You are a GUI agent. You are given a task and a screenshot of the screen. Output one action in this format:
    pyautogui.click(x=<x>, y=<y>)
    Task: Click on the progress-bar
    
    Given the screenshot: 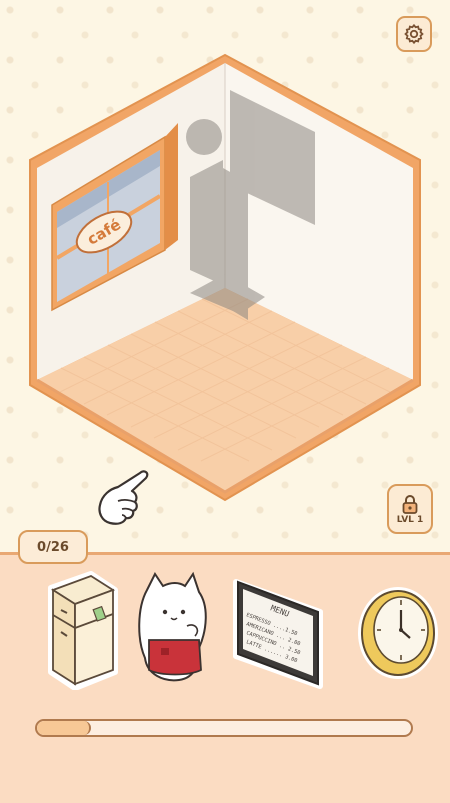 What is the action you would take?
    pyautogui.click(x=224, y=728)
    